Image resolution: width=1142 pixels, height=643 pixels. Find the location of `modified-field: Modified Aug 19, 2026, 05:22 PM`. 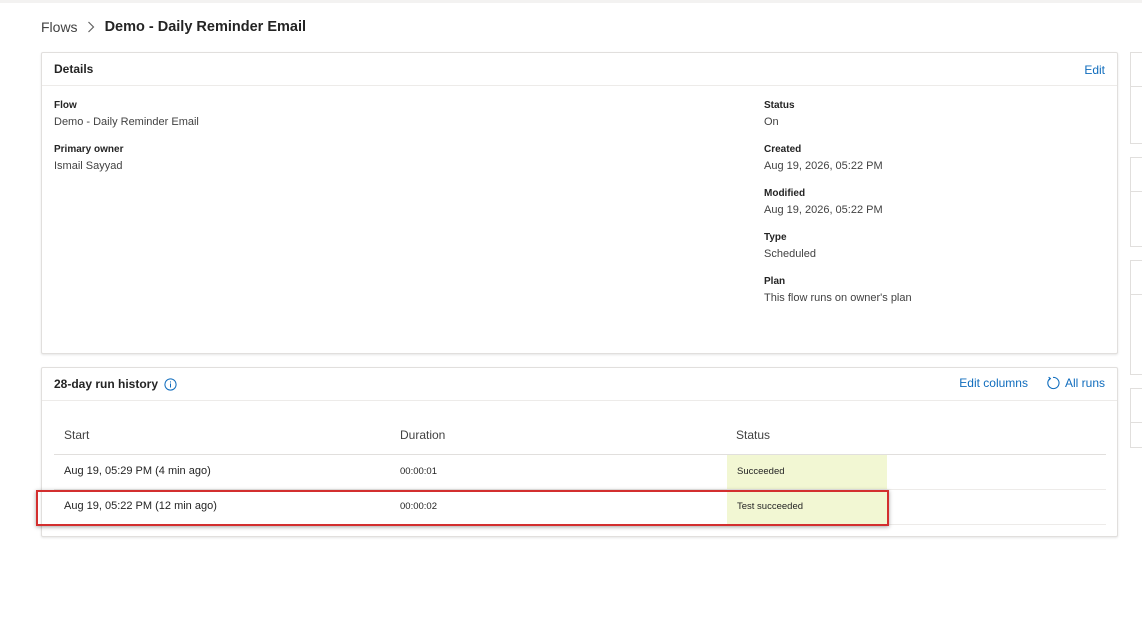

modified-field: Modified Aug 19, 2026, 05:22 PM is located at coordinates (823, 202).